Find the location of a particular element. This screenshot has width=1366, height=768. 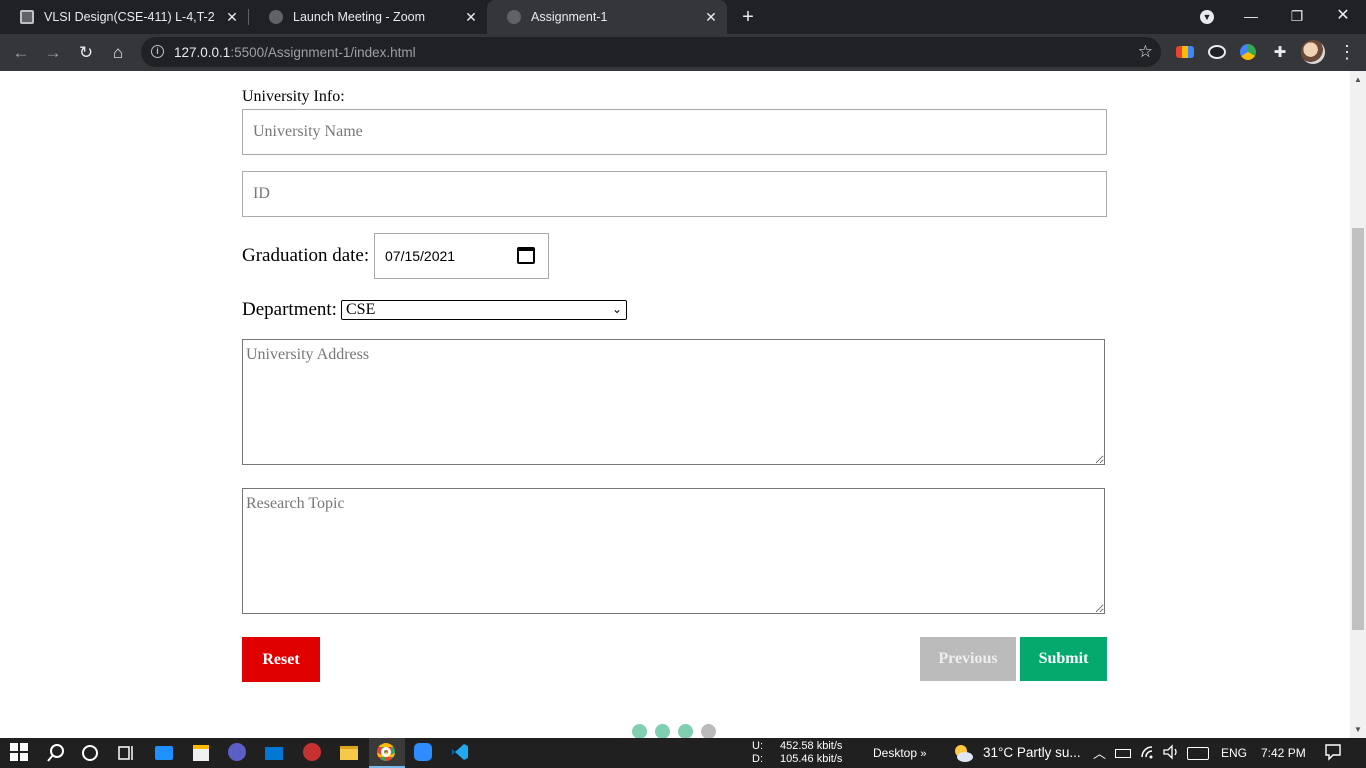

research-topic-textarea is located at coordinates (673, 551).